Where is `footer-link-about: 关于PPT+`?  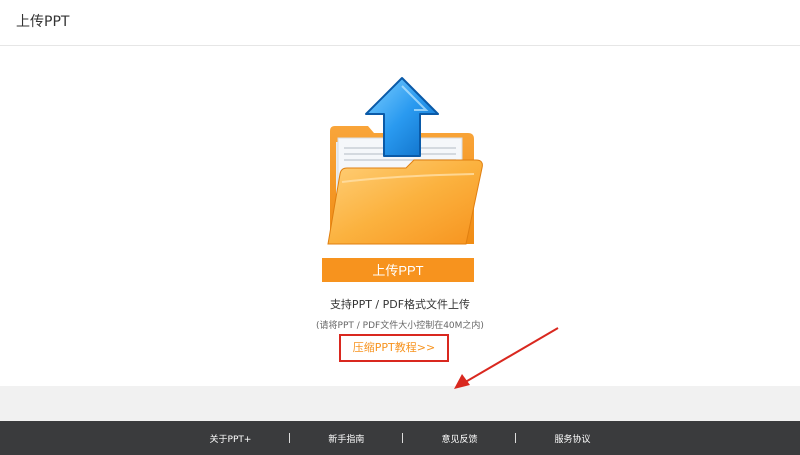
footer-link-about: 关于PPT+ is located at coordinates (231, 438).